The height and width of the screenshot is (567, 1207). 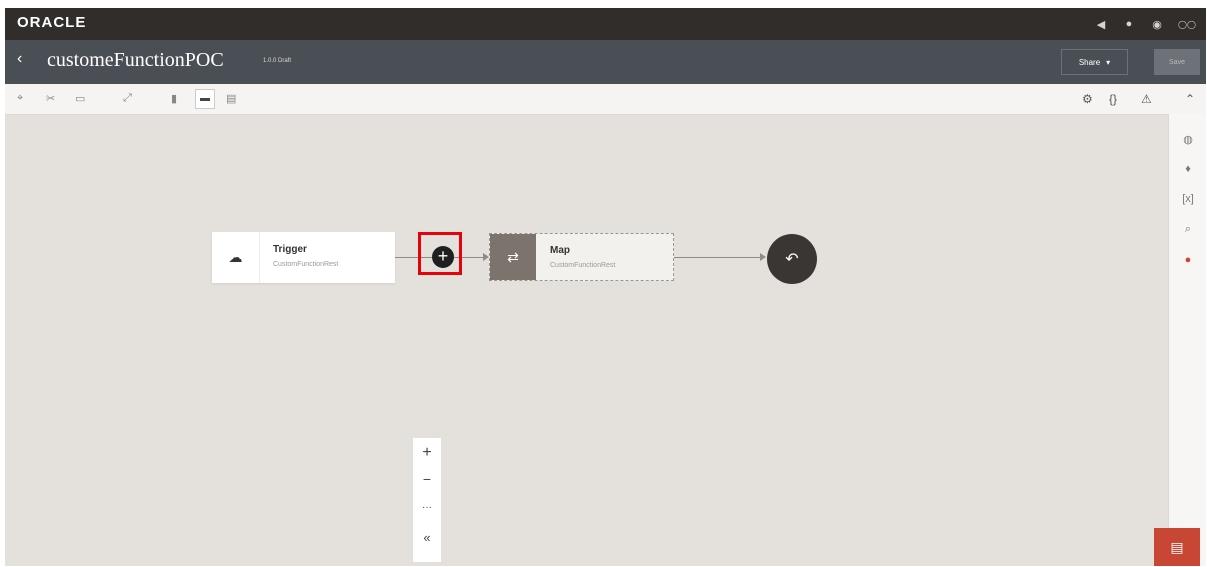 I want to click on connections-icon: ●, so click(x=1187, y=260).